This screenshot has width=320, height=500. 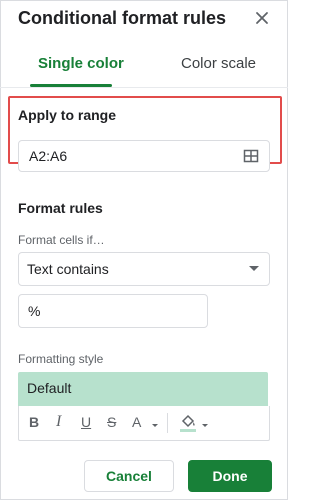 I want to click on divider, so click(x=144, y=87).